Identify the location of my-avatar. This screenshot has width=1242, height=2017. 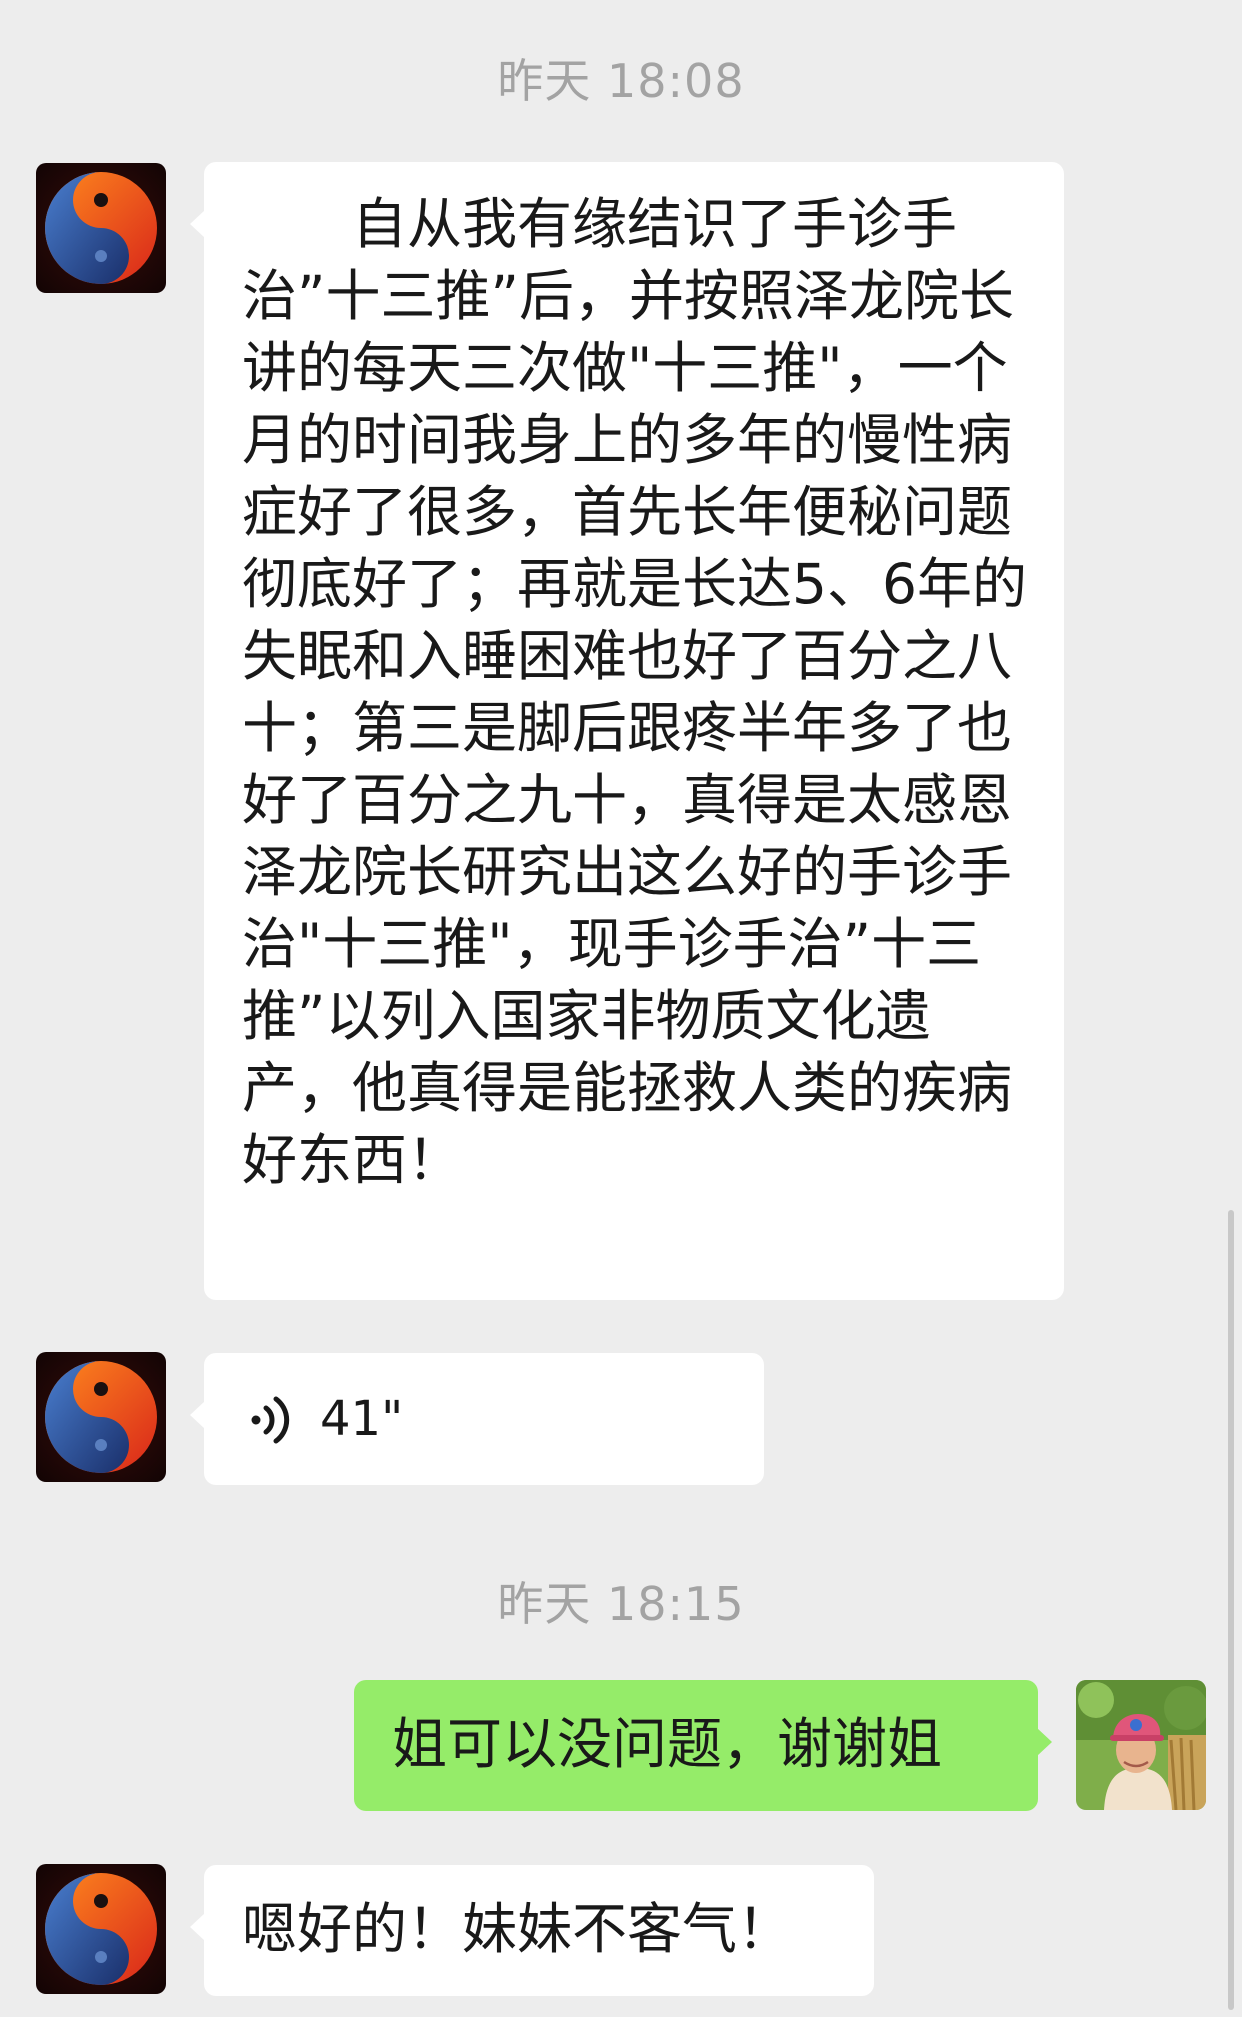
(1141, 1745).